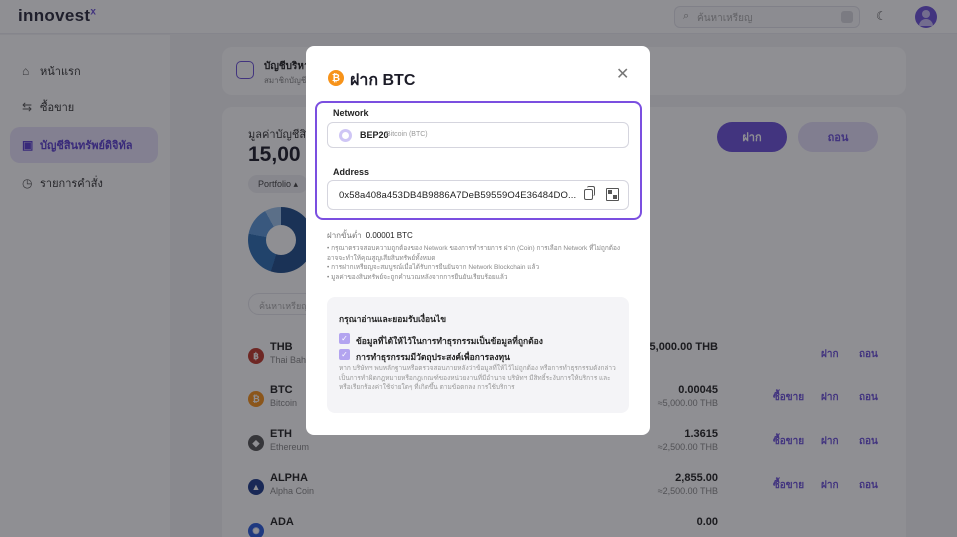 This screenshot has width=957, height=537. Describe the element at coordinates (407, 134) in the screenshot. I see `network-subtitle: Bitcoin (BTC)` at that location.